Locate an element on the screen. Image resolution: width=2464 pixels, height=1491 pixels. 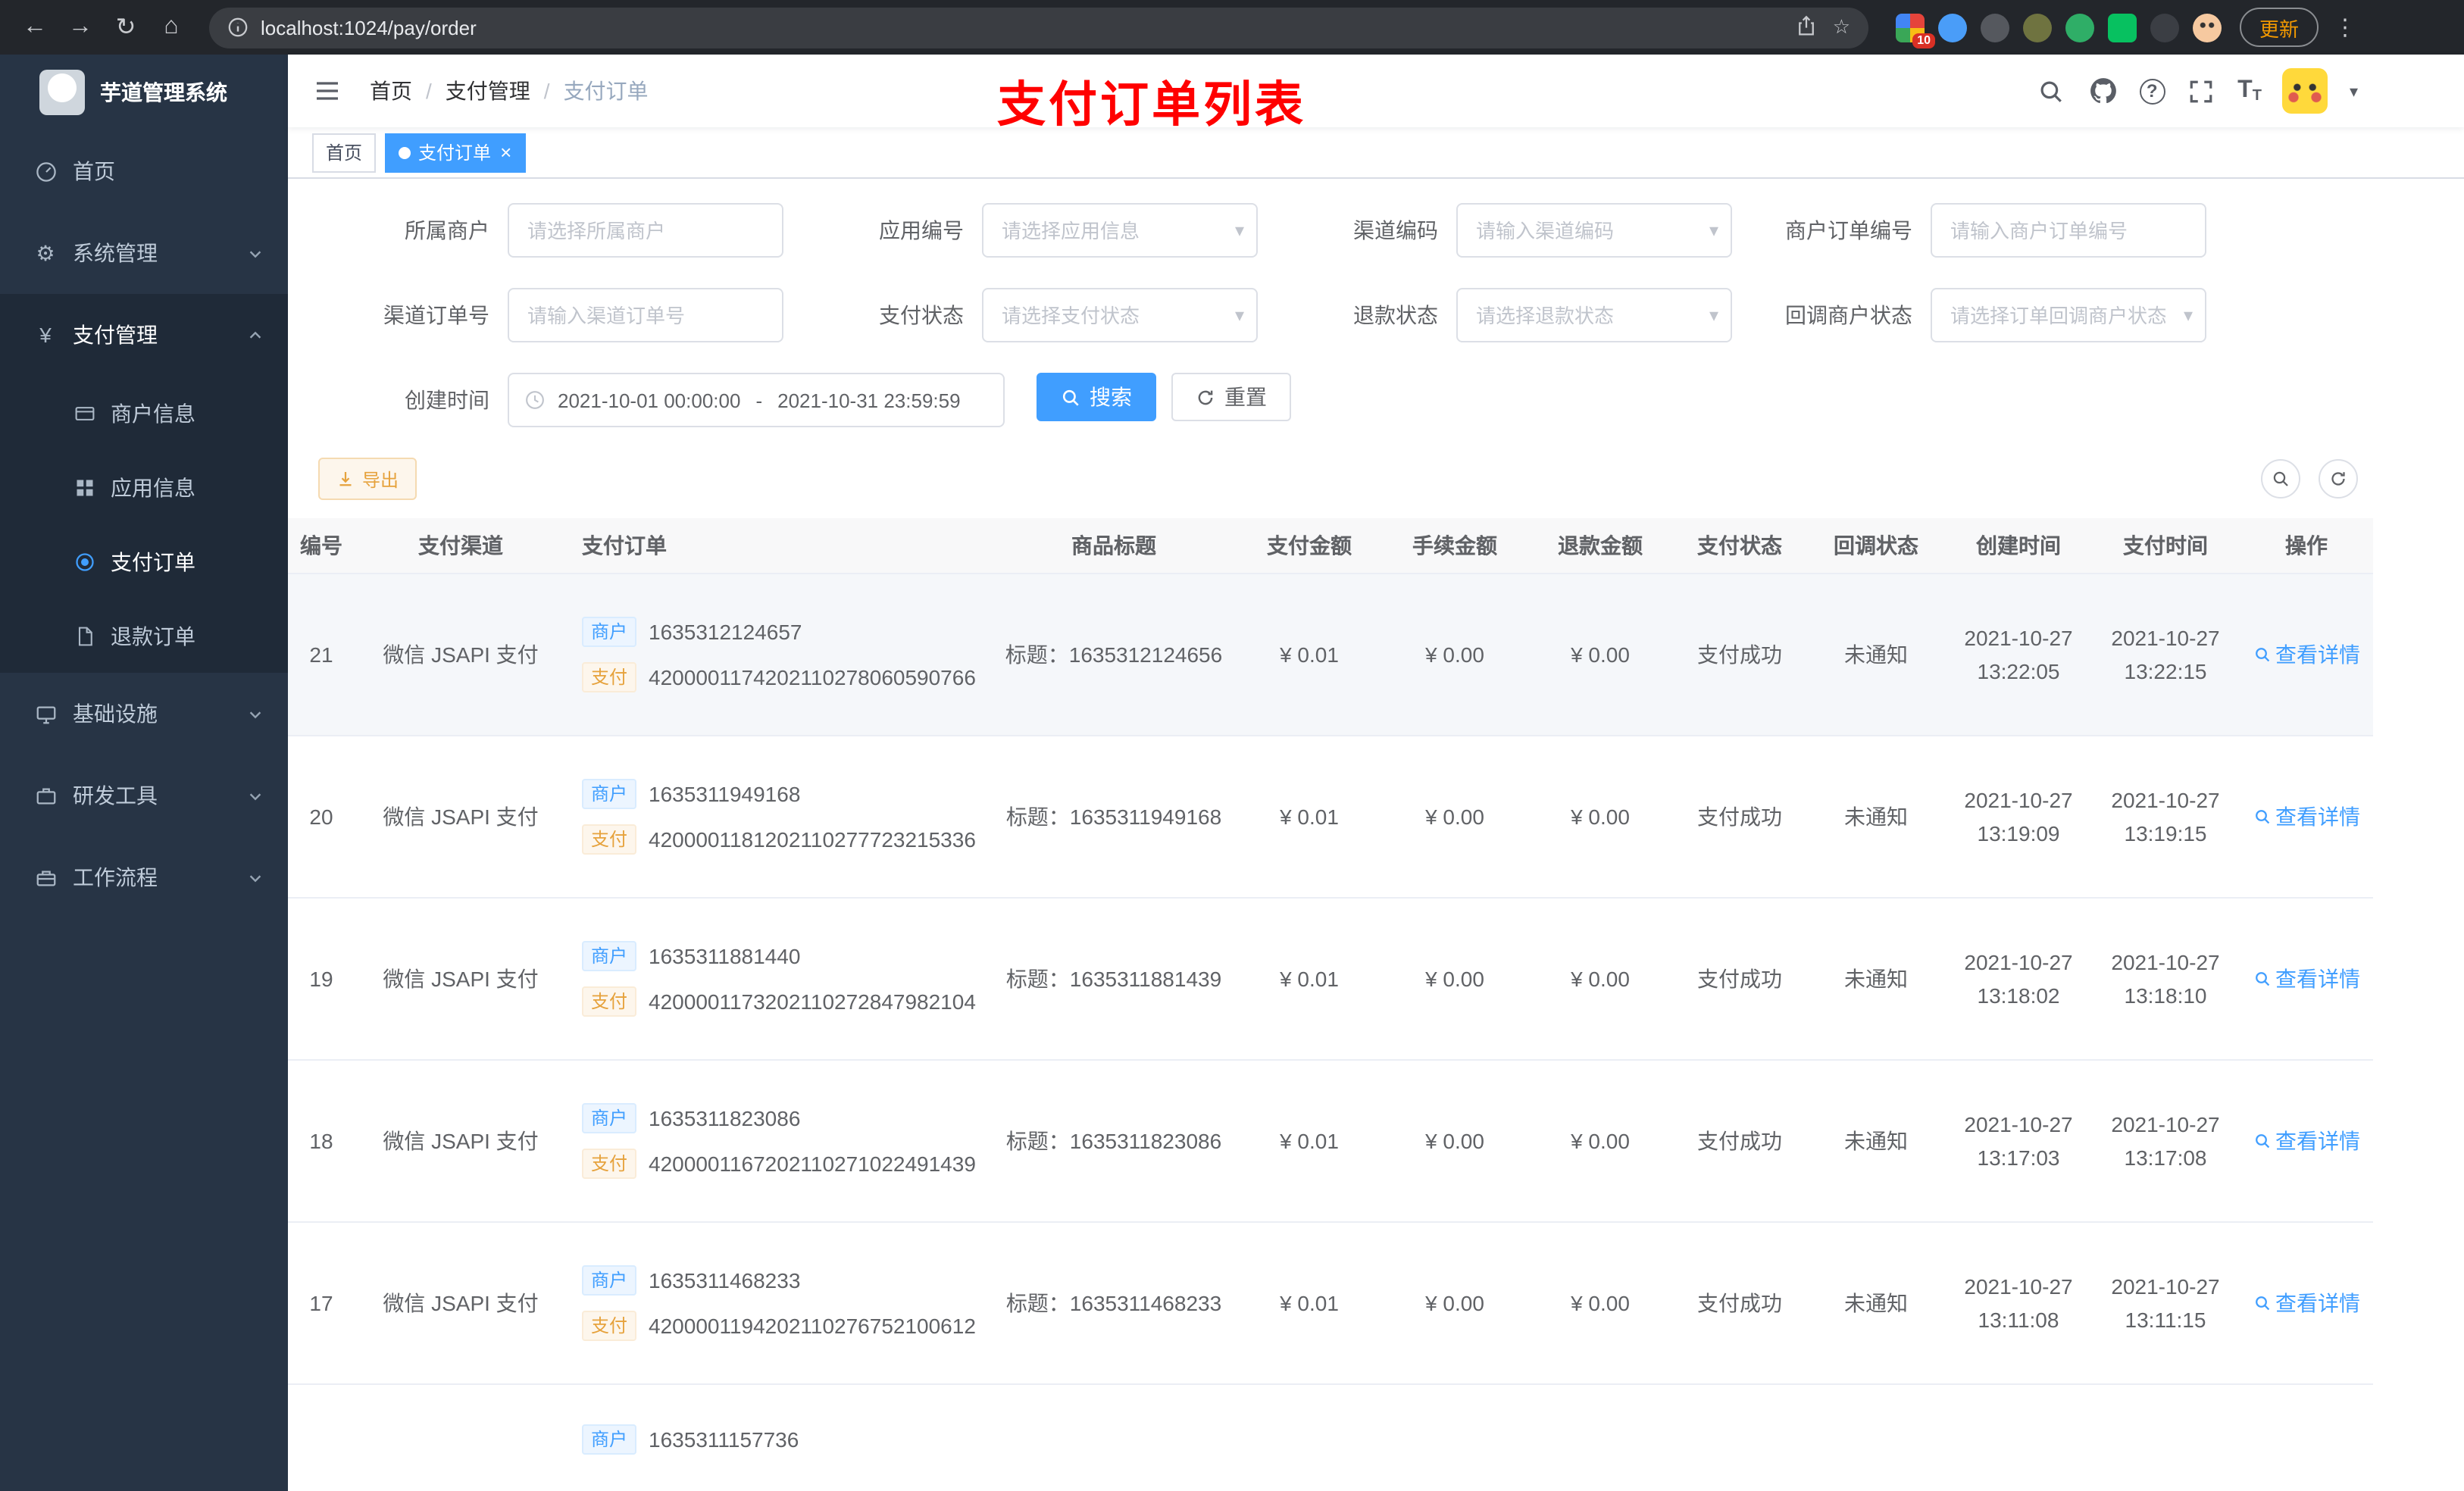
filter-label: 所属商户 is located at coordinates (447, 230).